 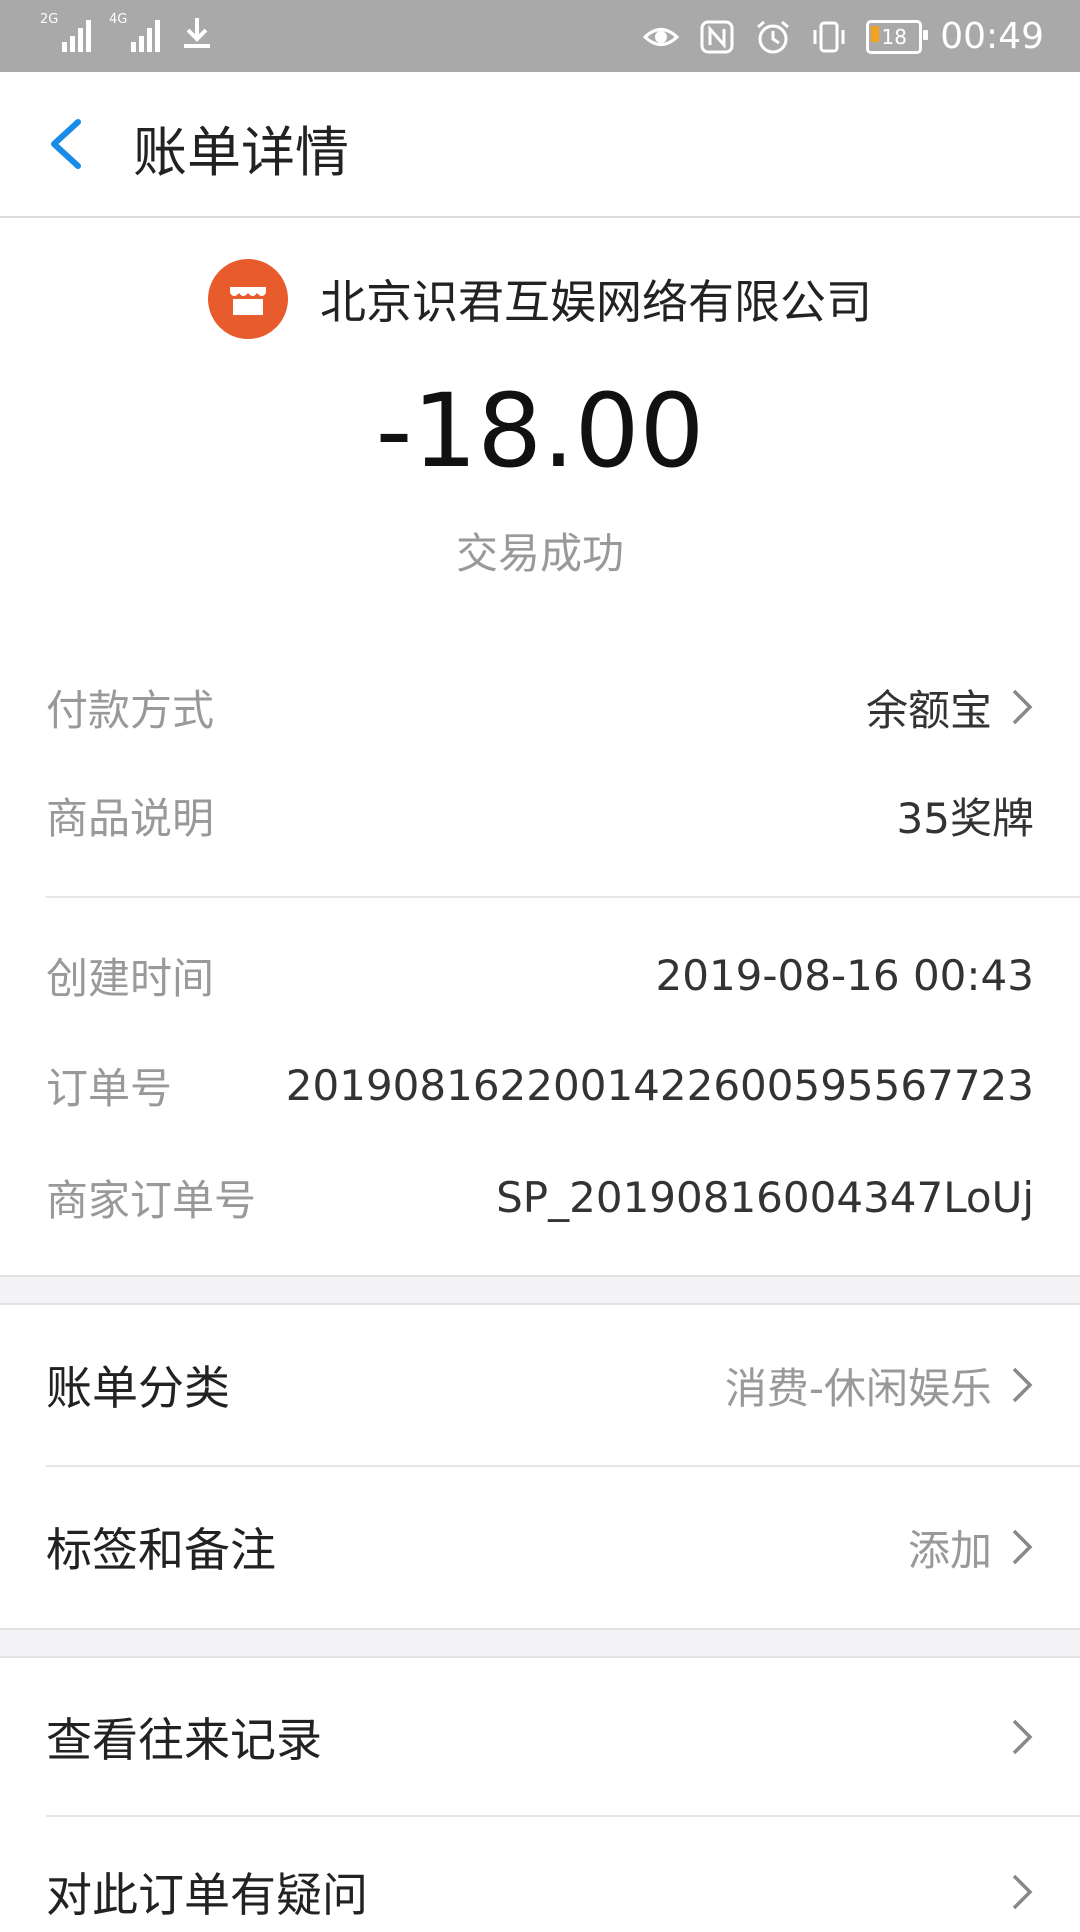 What do you see at coordinates (540, 815) in the screenshot?
I see `product-desc-row: 商品说明 35奖牌` at bounding box center [540, 815].